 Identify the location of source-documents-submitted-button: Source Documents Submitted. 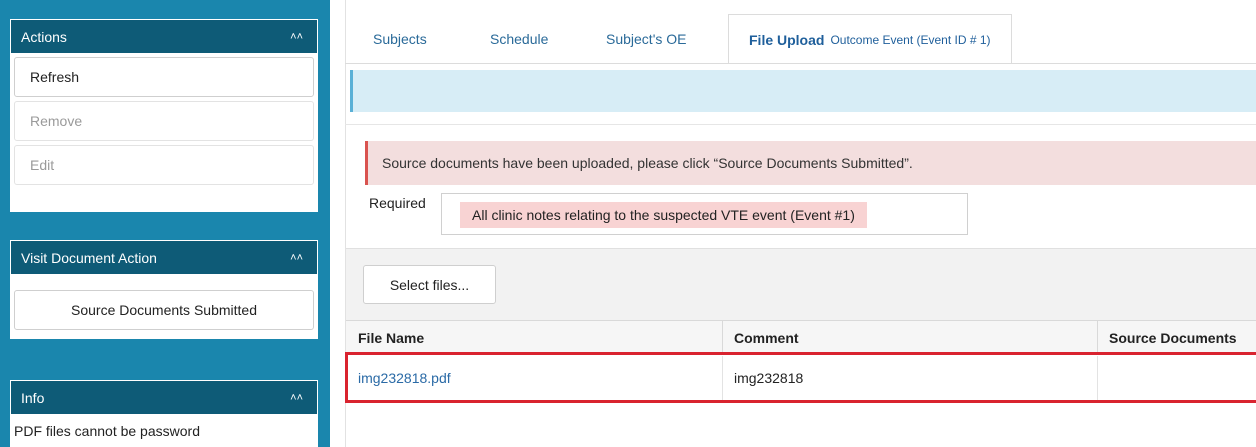
(164, 310).